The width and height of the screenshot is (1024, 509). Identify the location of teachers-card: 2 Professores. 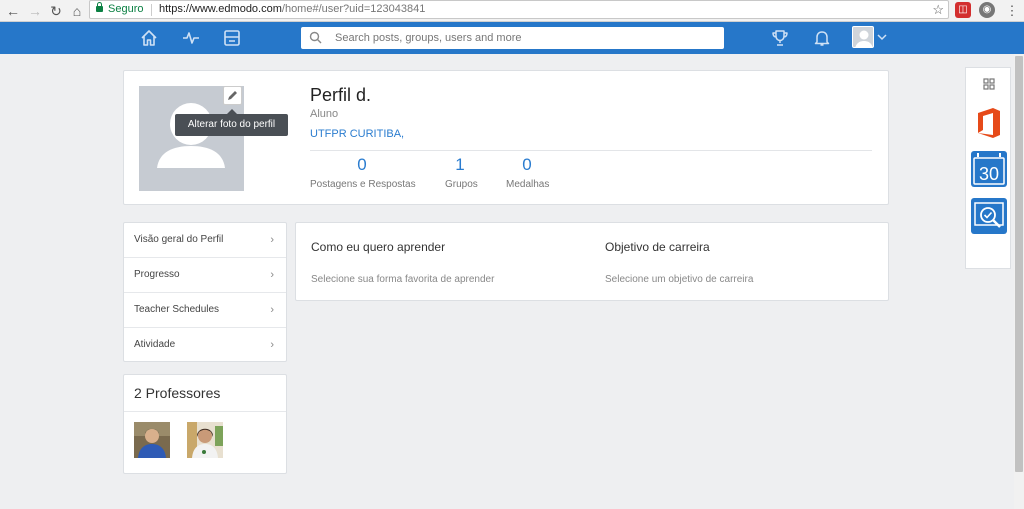
(205, 424).